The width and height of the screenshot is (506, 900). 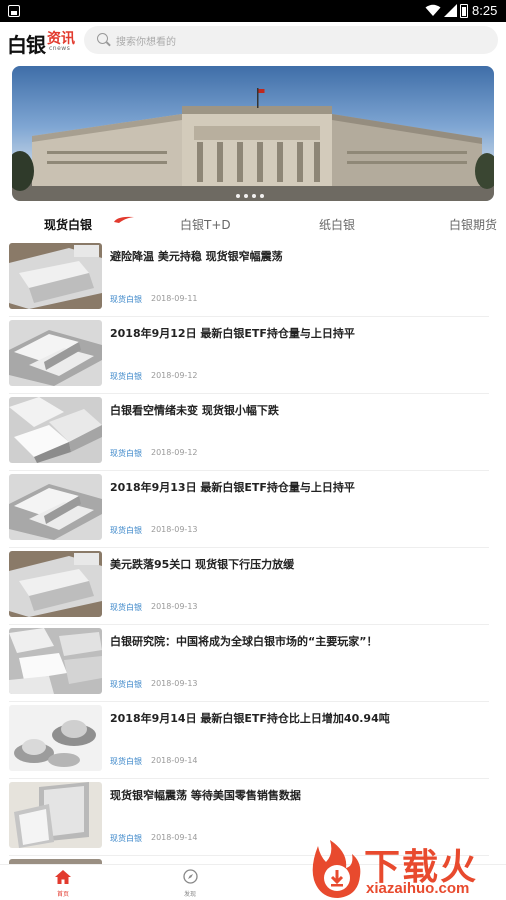 I want to click on nav-home: 首页, so click(x=63, y=883).